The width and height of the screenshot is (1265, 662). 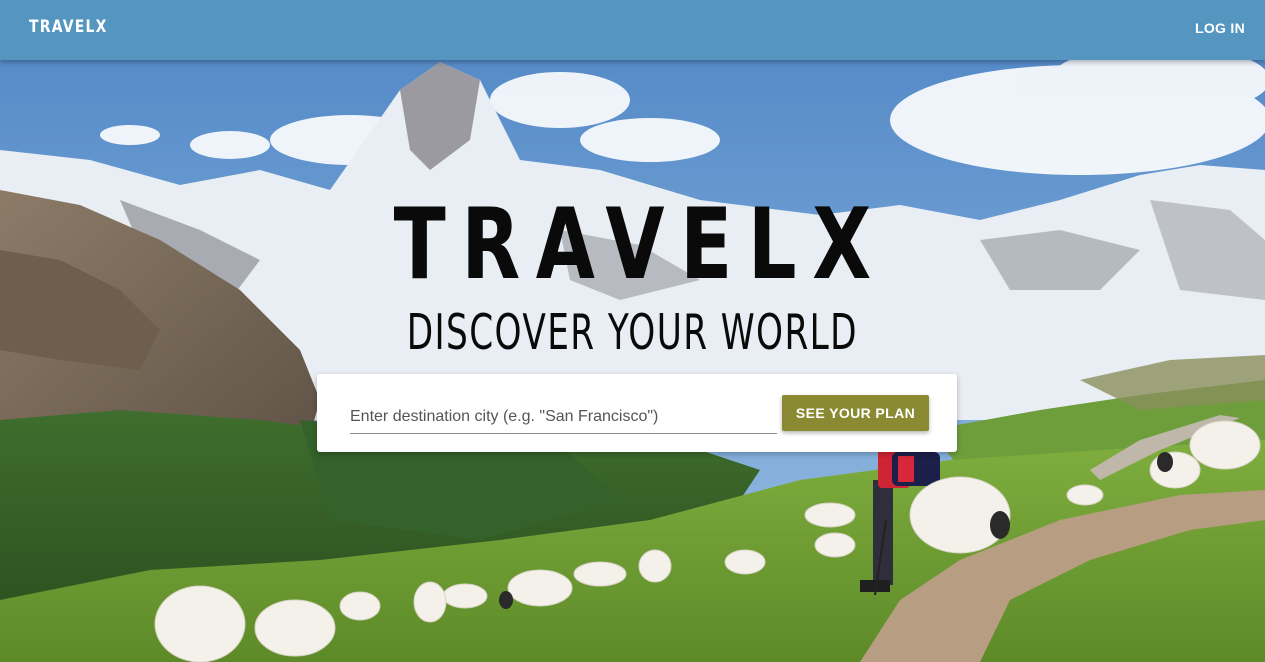 I want to click on hero-title: TRAVELX, so click(x=640, y=245).